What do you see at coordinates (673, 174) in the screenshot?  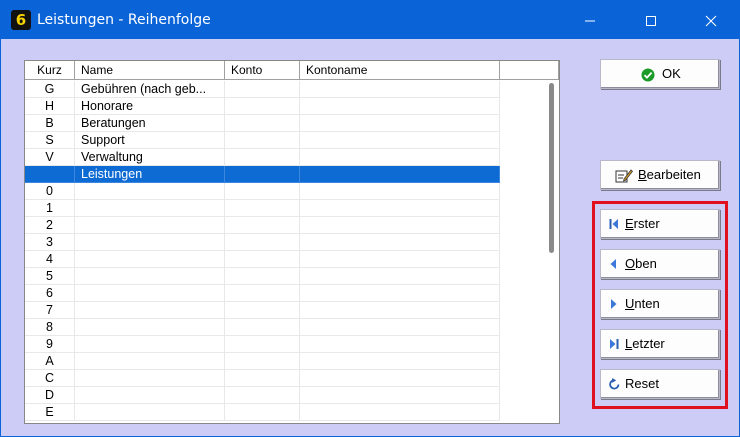 I see `bearbeiten-label: earbeiten` at bounding box center [673, 174].